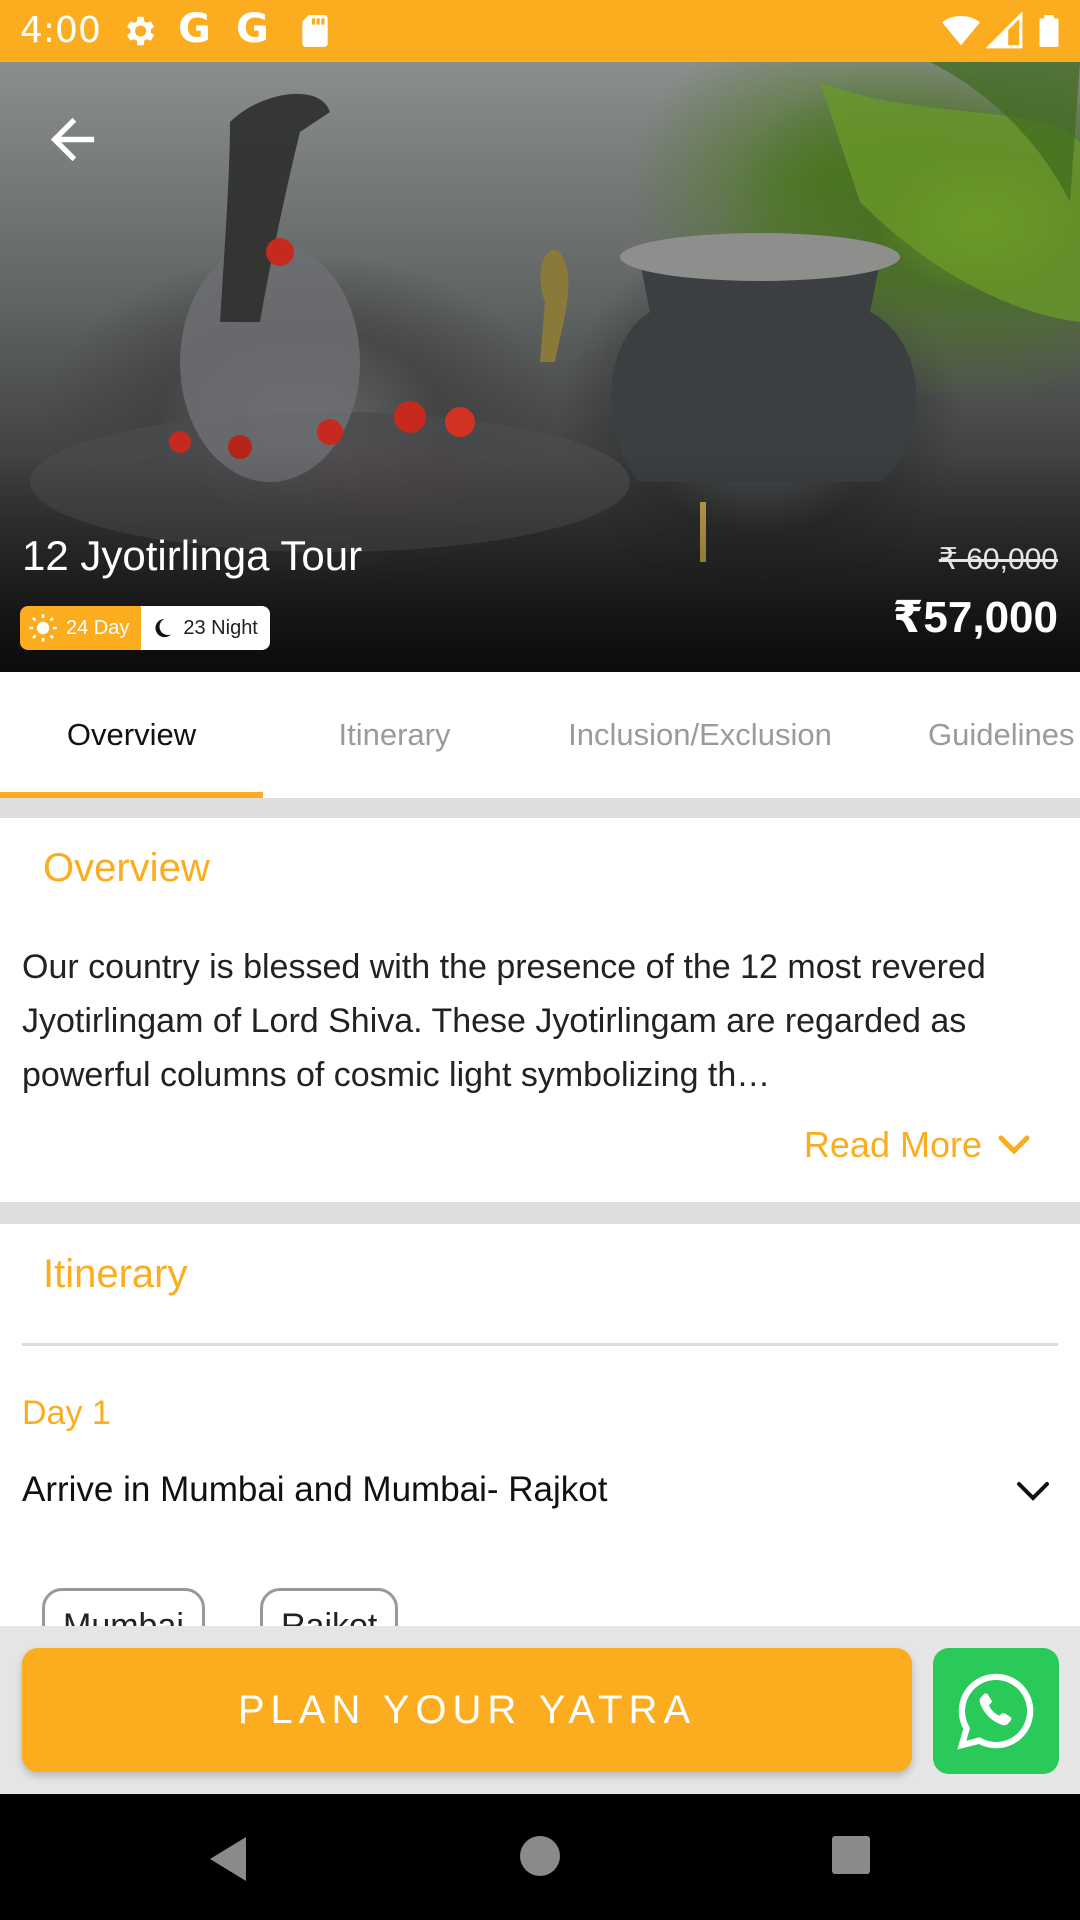  Describe the element at coordinates (892, 1144) in the screenshot. I see `read-more-label: Read More` at that location.